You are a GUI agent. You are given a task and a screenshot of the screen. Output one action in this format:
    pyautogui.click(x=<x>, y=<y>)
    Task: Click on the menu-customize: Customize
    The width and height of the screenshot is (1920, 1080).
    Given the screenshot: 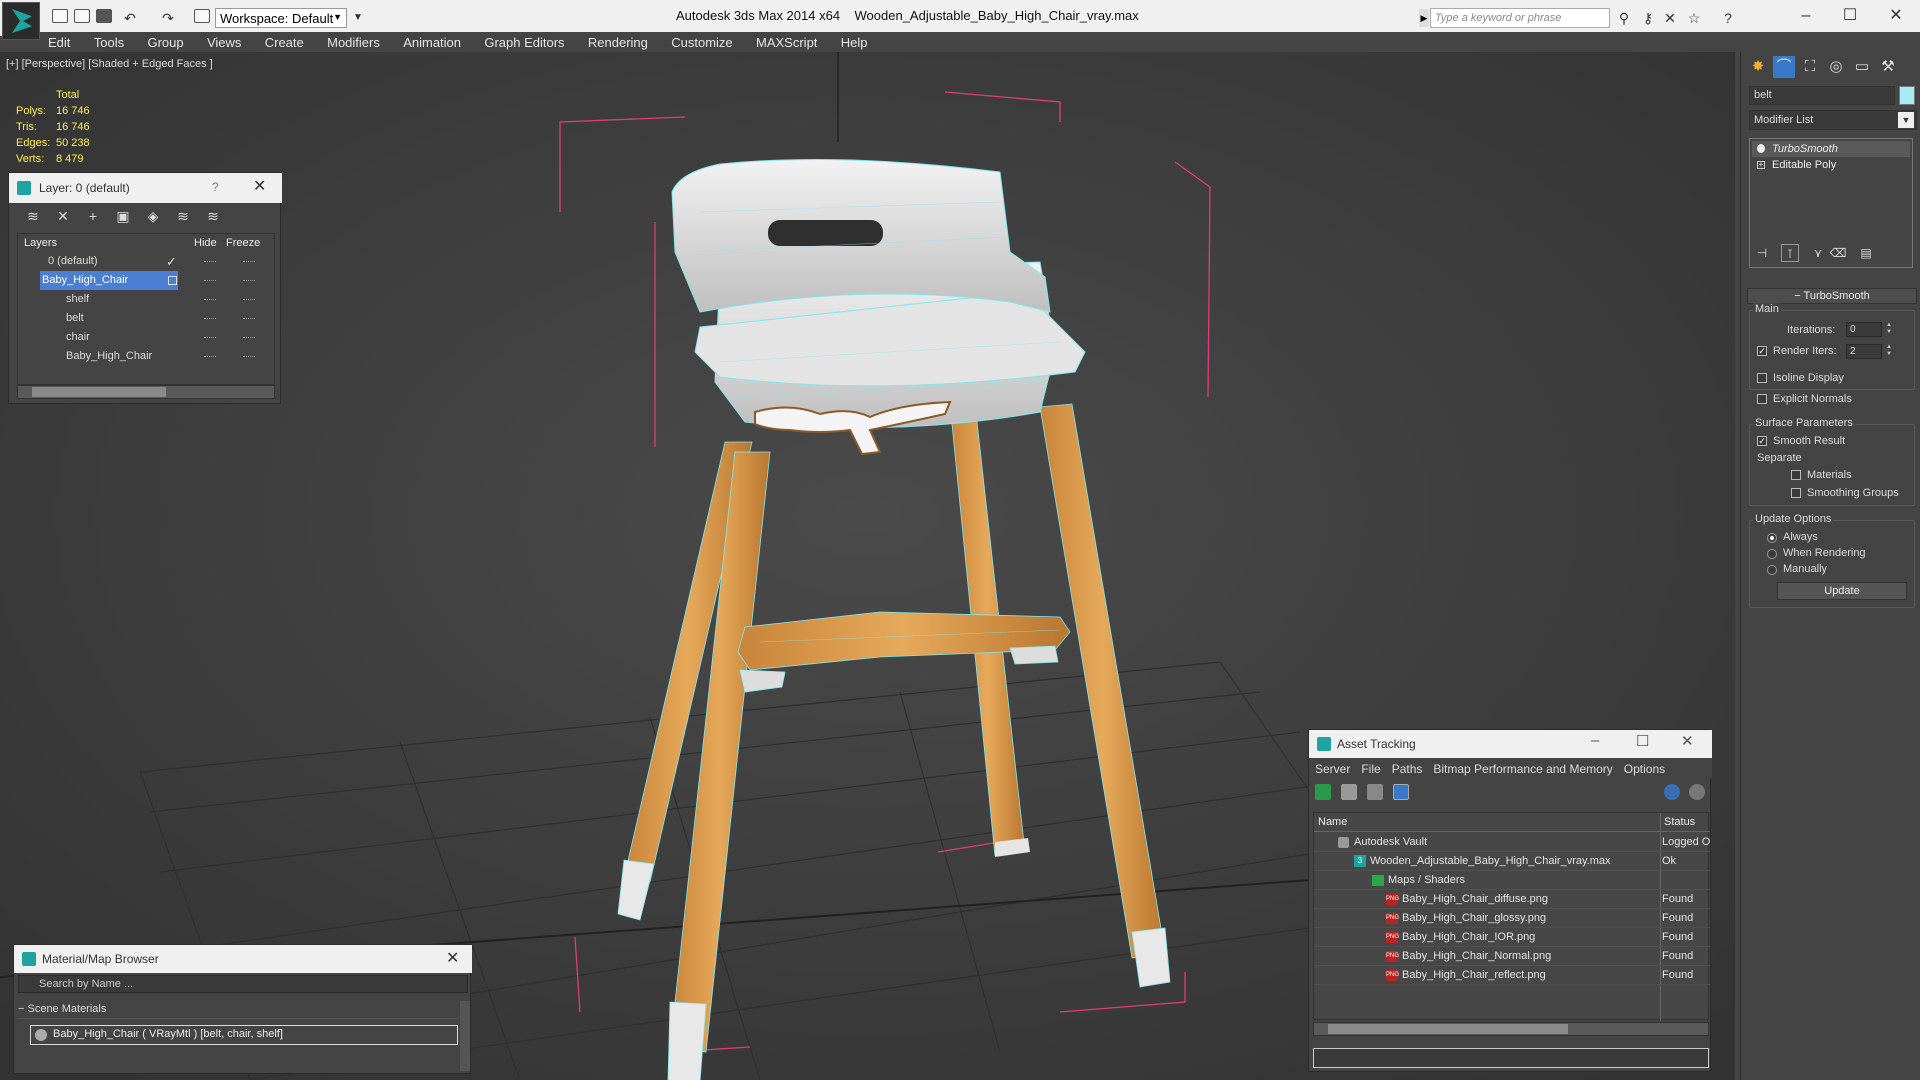 What is the action you would take?
    pyautogui.click(x=701, y=42)
    